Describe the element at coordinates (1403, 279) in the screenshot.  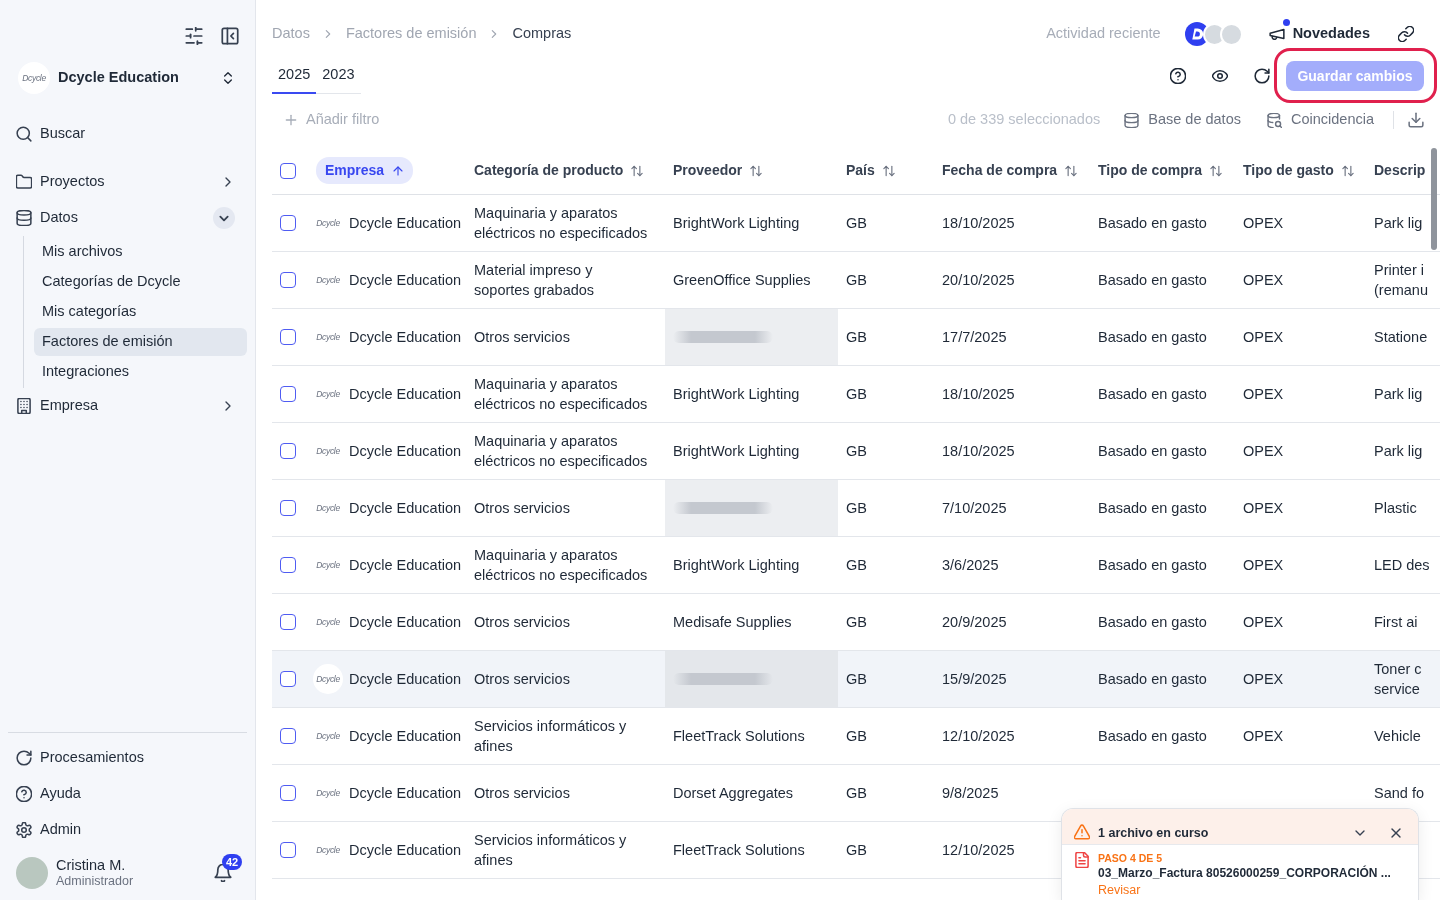
I see `table-cell: Printer i (remanu` at that location.